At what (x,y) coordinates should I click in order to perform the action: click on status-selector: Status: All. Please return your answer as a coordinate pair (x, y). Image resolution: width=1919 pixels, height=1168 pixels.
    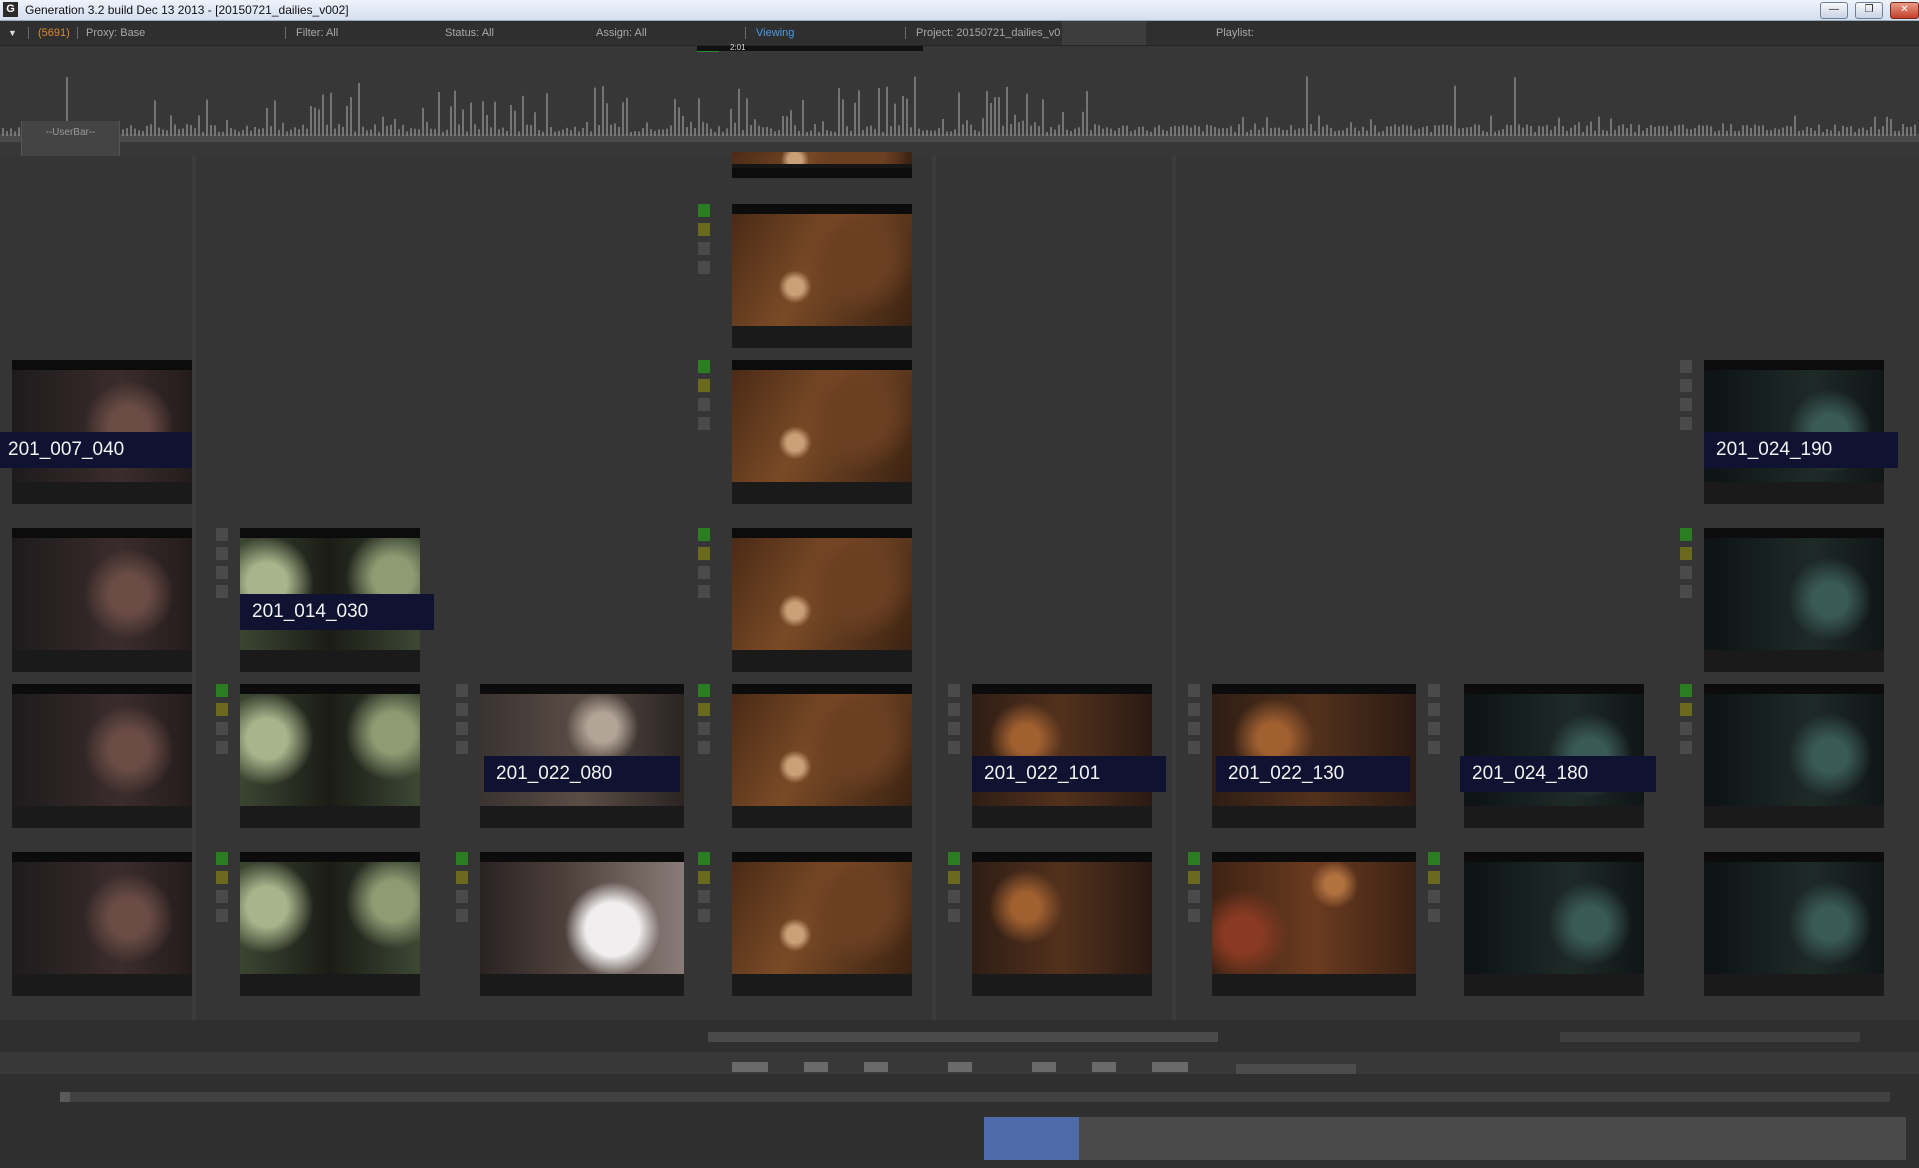
    Looking at the image, I should click on (469, 33).